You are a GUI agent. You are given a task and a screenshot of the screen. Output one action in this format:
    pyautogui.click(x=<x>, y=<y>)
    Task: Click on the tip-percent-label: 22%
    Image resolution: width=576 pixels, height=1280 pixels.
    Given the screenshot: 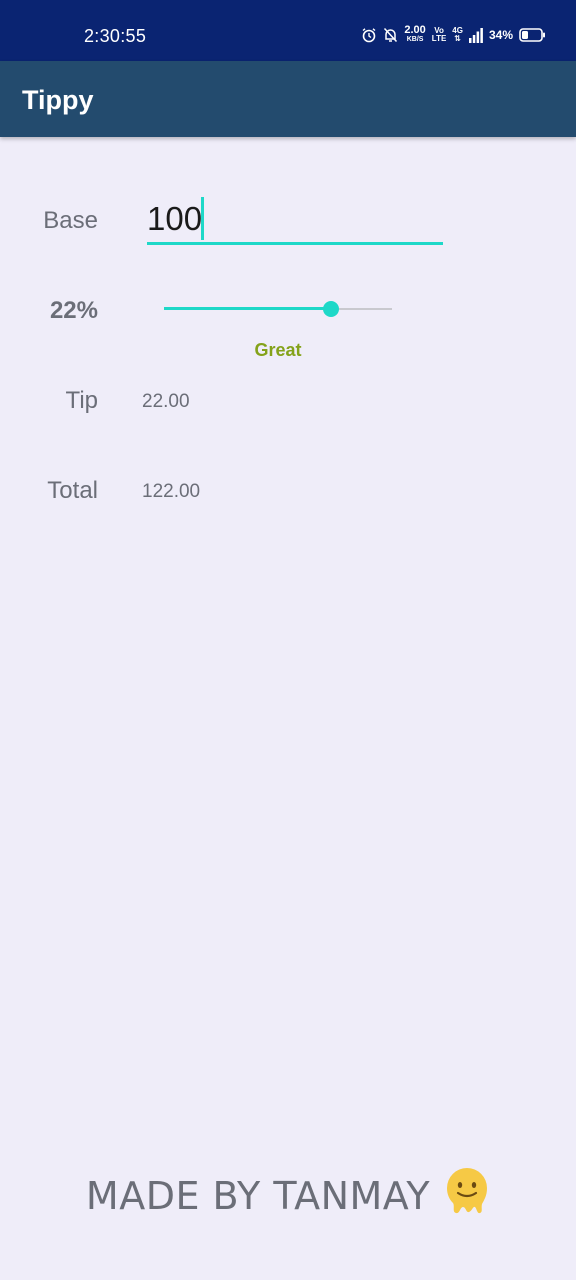 What is the action you would take?
    pyautogui.click(x=73, y=310)
    